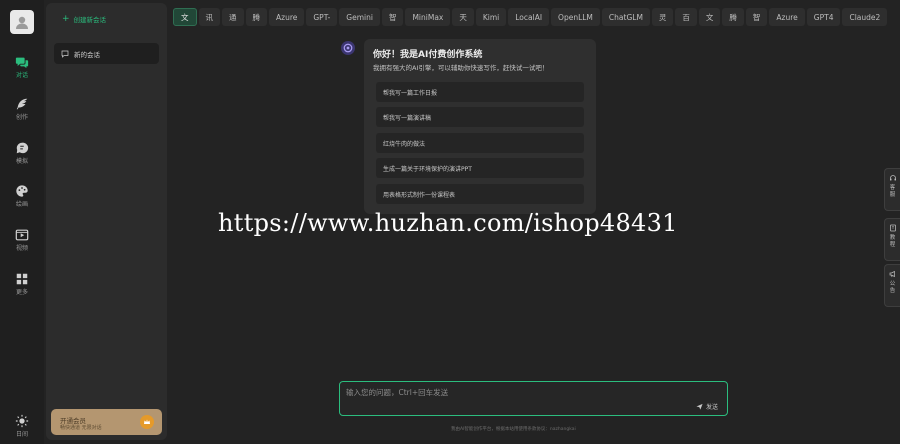  I want to click on crown-icon, so click(147, 422).